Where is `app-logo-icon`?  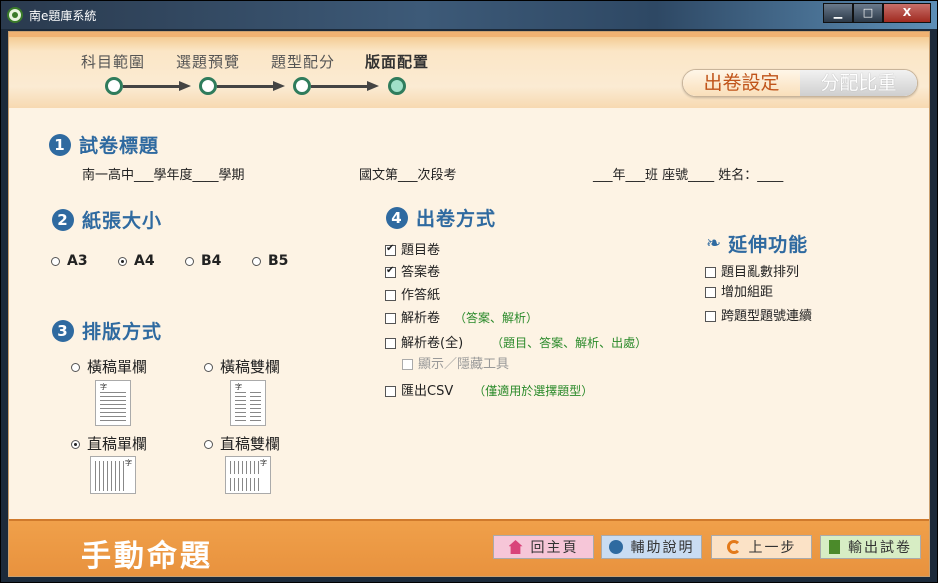
app-logo-icon is located at coordinates (15, 15).